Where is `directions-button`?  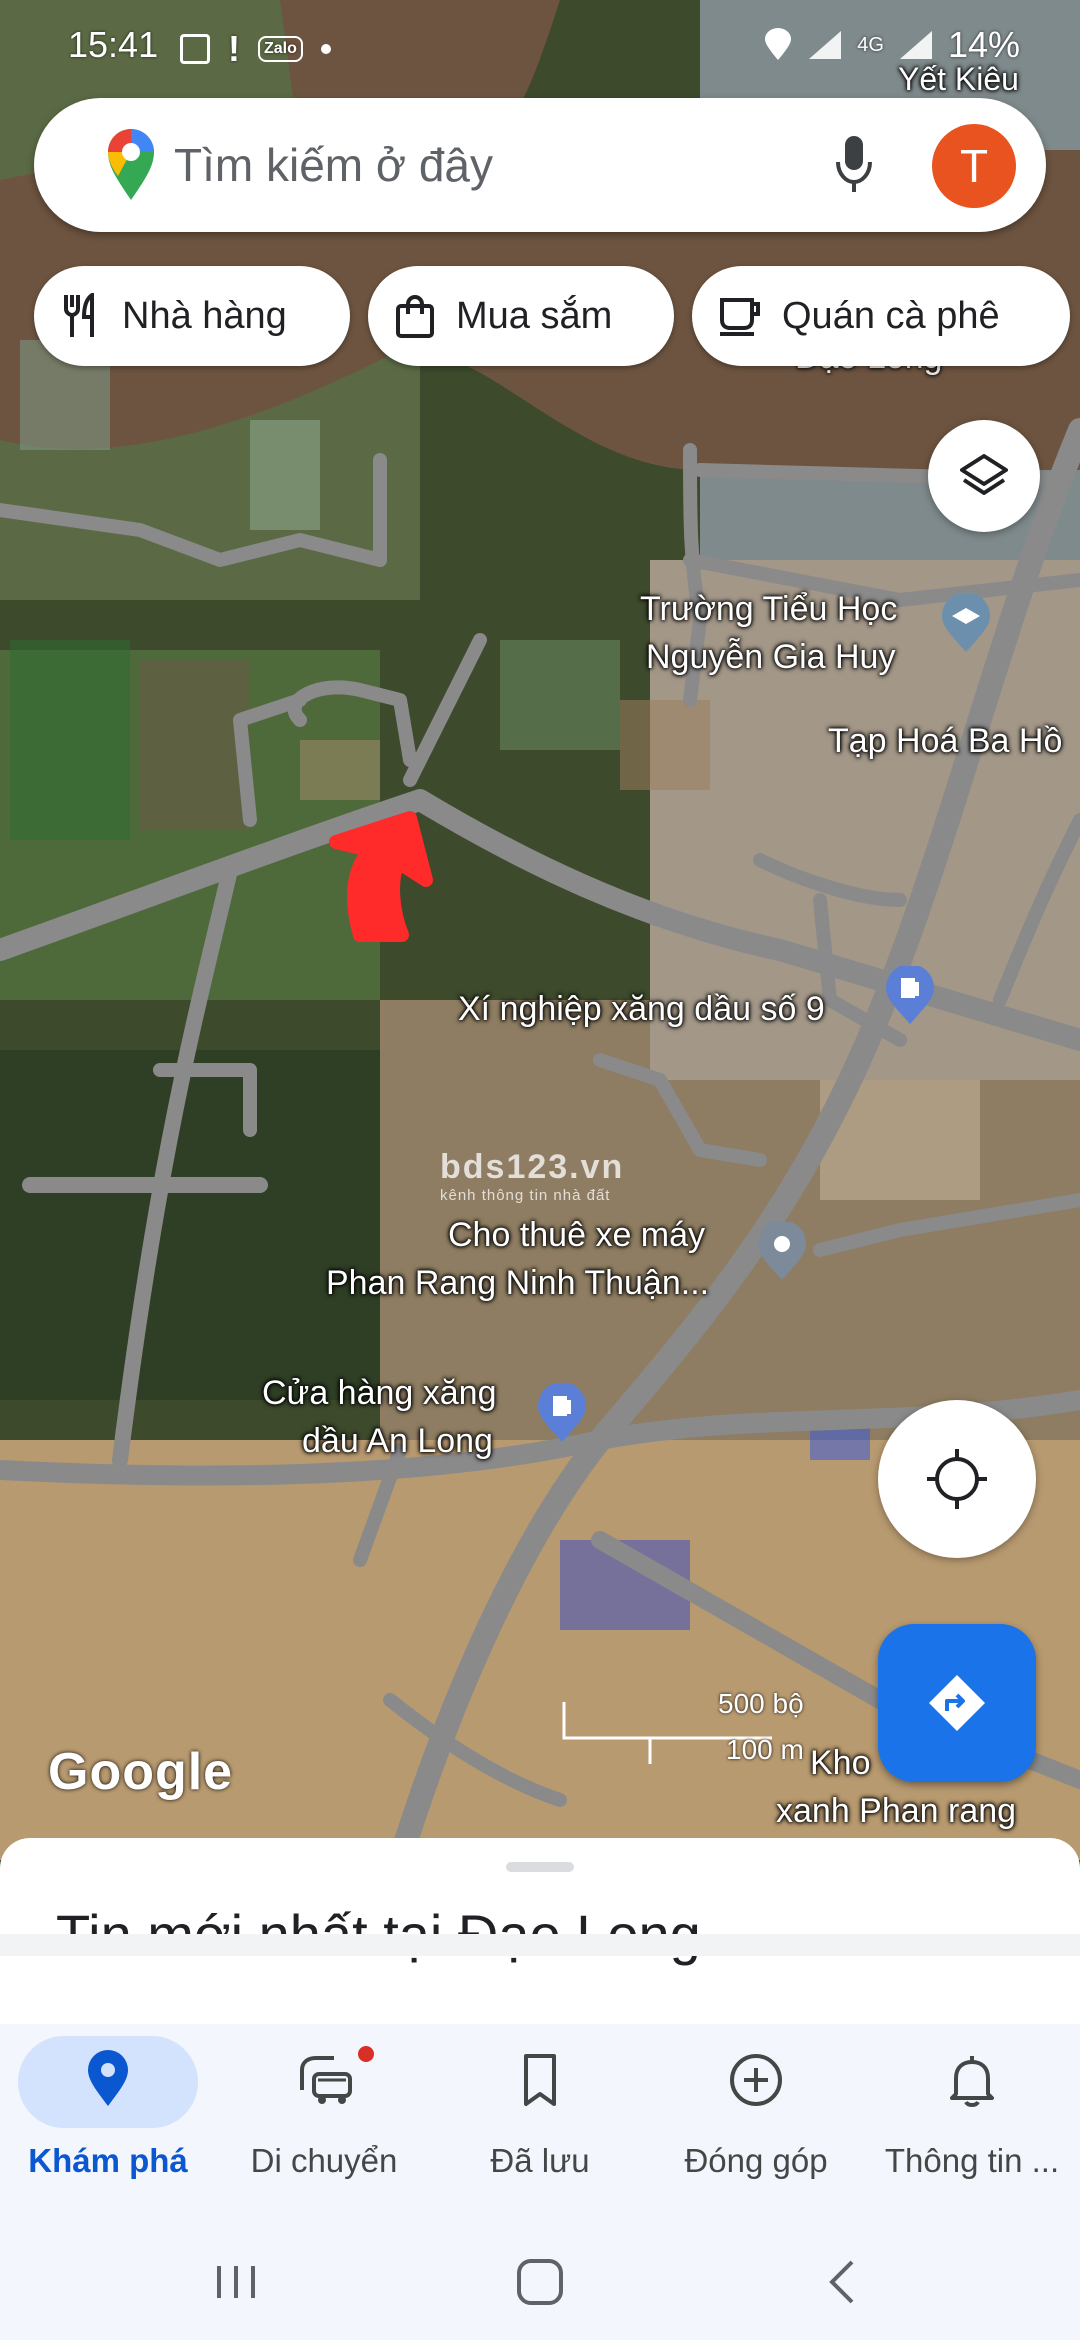
directions-button is located at coordinates (957, 1703).